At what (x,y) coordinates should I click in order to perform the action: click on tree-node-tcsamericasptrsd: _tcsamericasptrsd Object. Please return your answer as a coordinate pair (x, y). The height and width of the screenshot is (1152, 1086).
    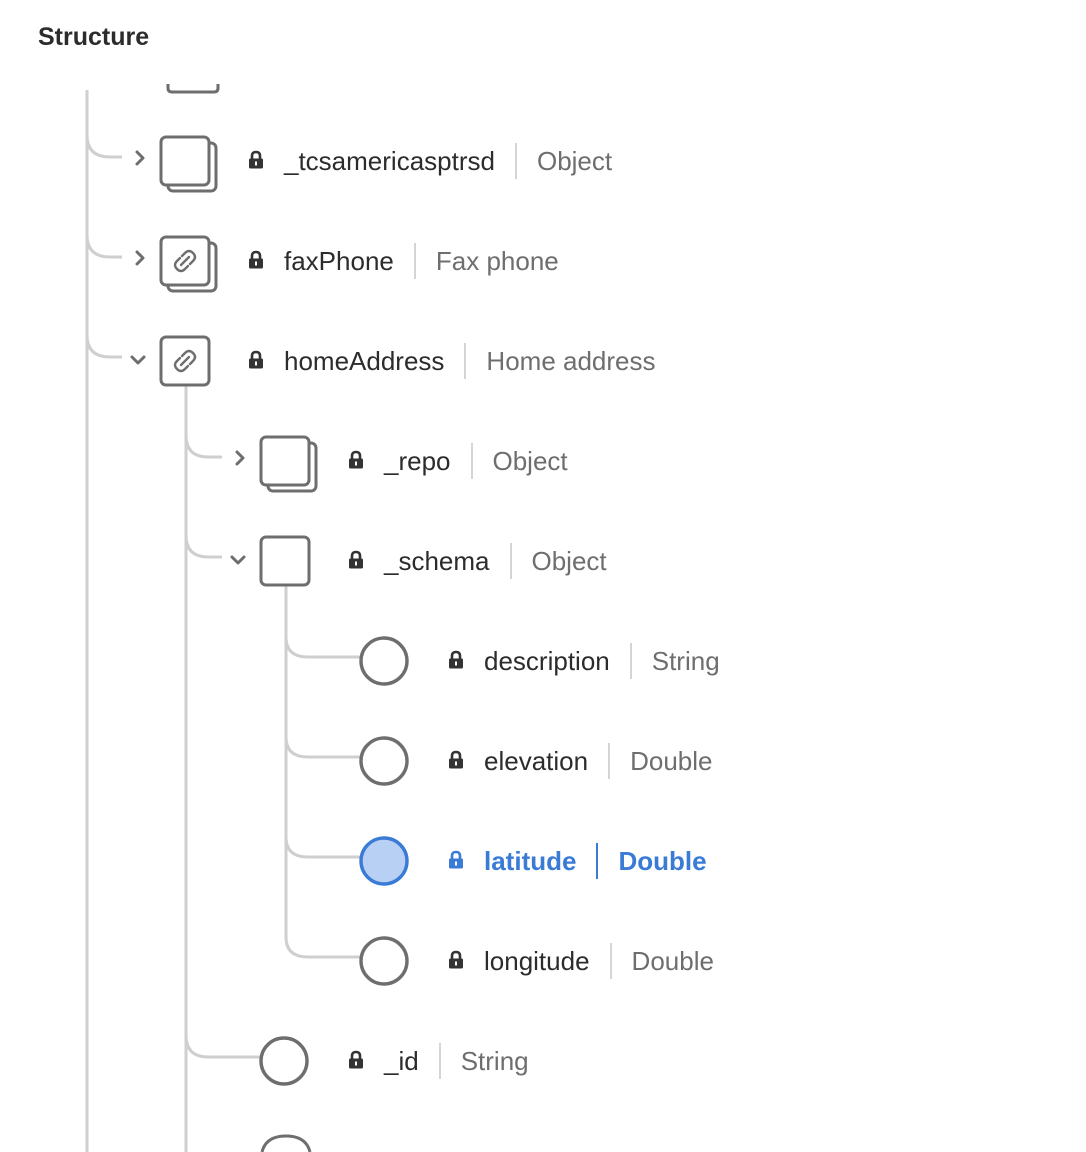
    Looking at the image, I should click on (448, 161).